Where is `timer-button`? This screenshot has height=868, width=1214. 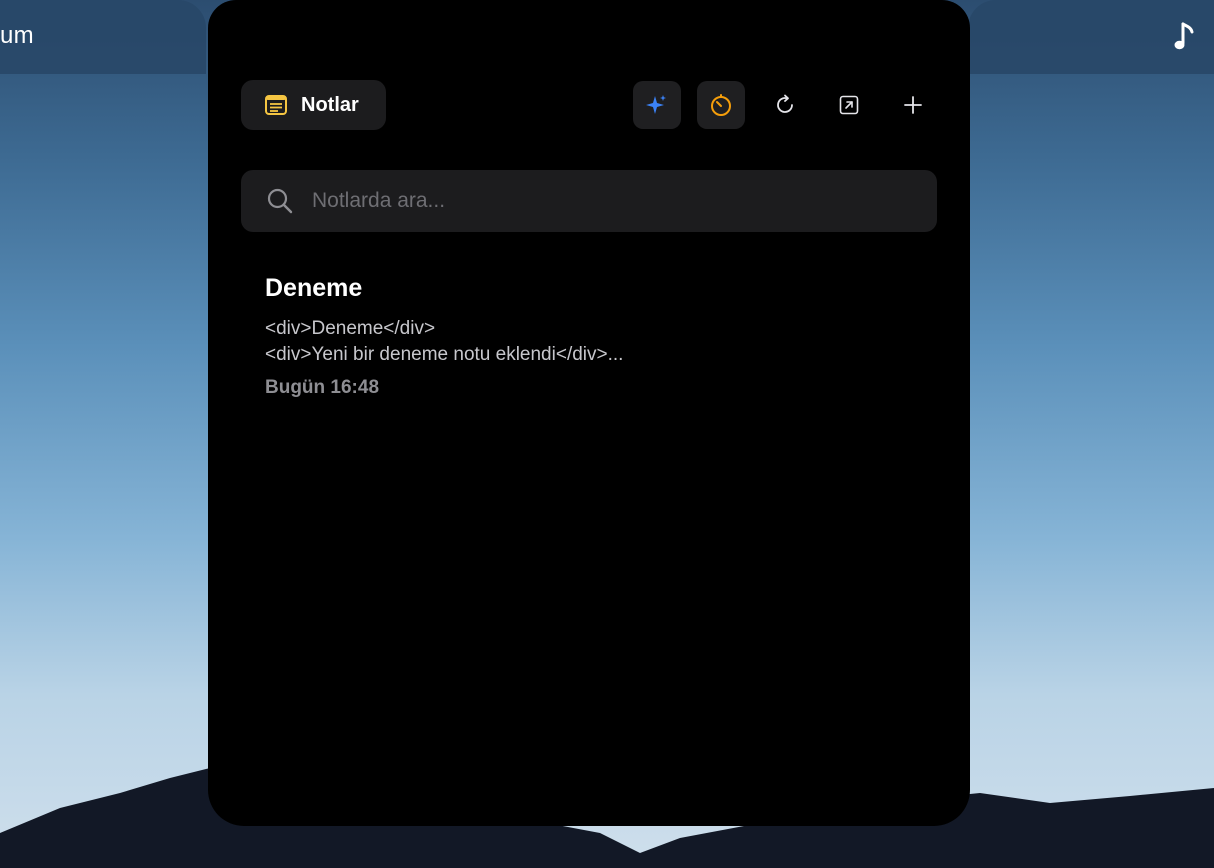 timer-button is located at coordinates (721, 105).